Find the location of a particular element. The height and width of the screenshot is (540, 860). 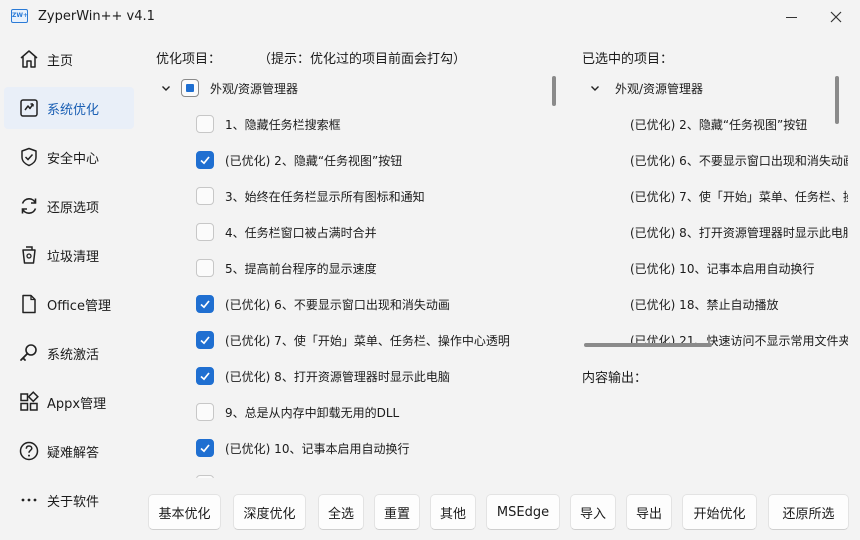

sidebar-item-about: 关于软件 is located at coordinates (69, 500).